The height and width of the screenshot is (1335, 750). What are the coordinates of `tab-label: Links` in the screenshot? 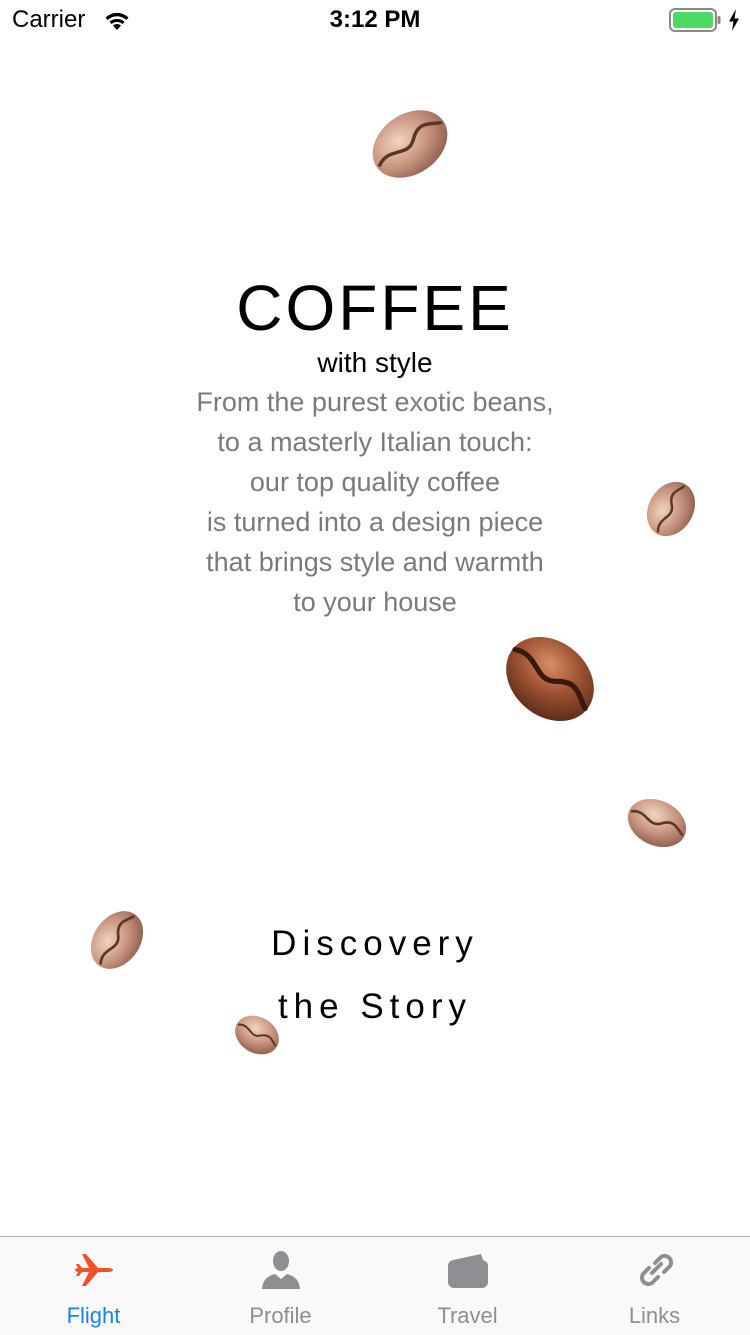 It's located at (654, 1315).